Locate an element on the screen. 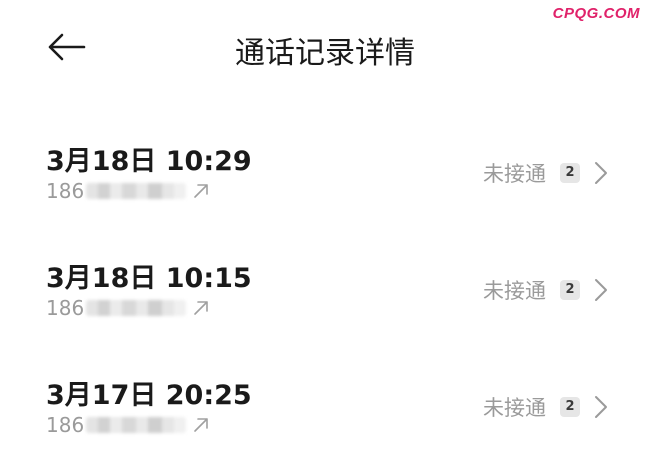  page-title: 通话记录详情 is located at coordinates (325, 53).